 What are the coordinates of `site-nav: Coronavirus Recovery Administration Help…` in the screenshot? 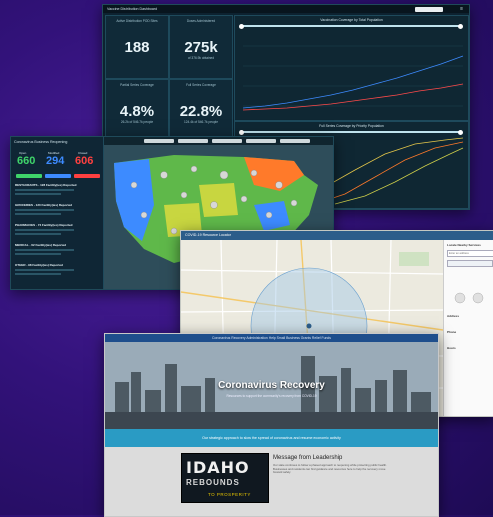 It's located at (271, 338).